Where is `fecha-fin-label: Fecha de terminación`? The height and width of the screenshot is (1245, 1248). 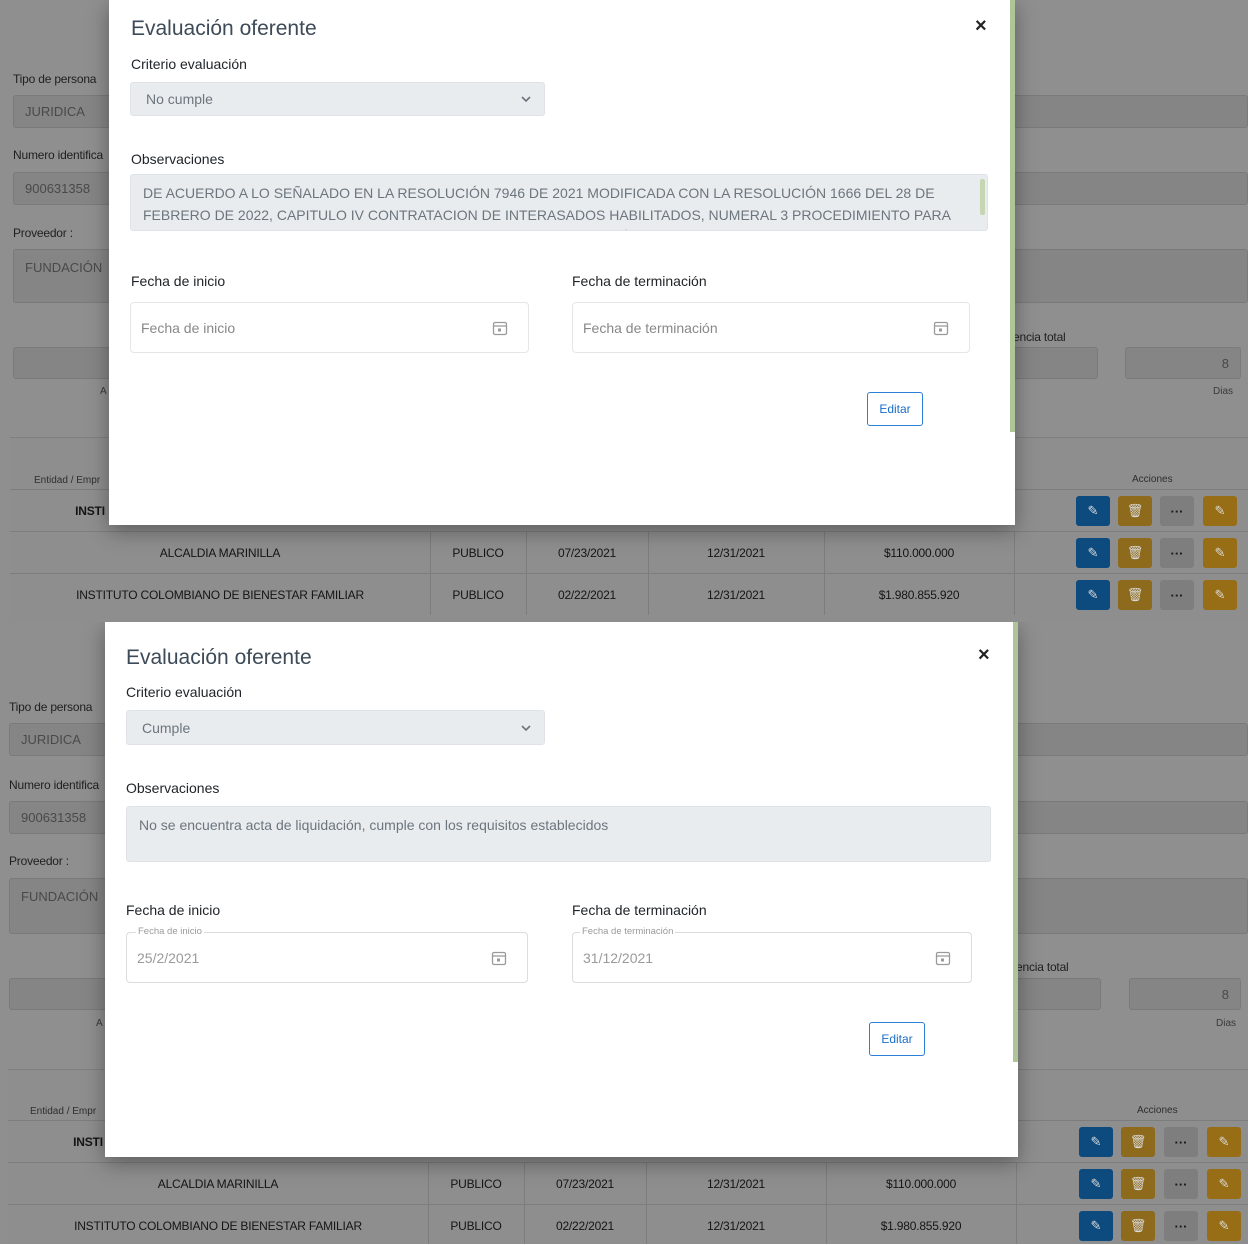
fecha-fin-label: Fecha de terminación is located at coordinates (639, 910).